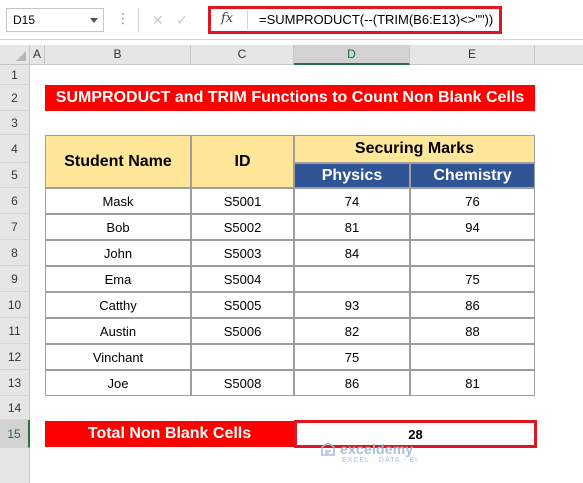 This screenshot has height=483, width=583. I want to click on watermark-name: exceldemy, so click(377, 449).